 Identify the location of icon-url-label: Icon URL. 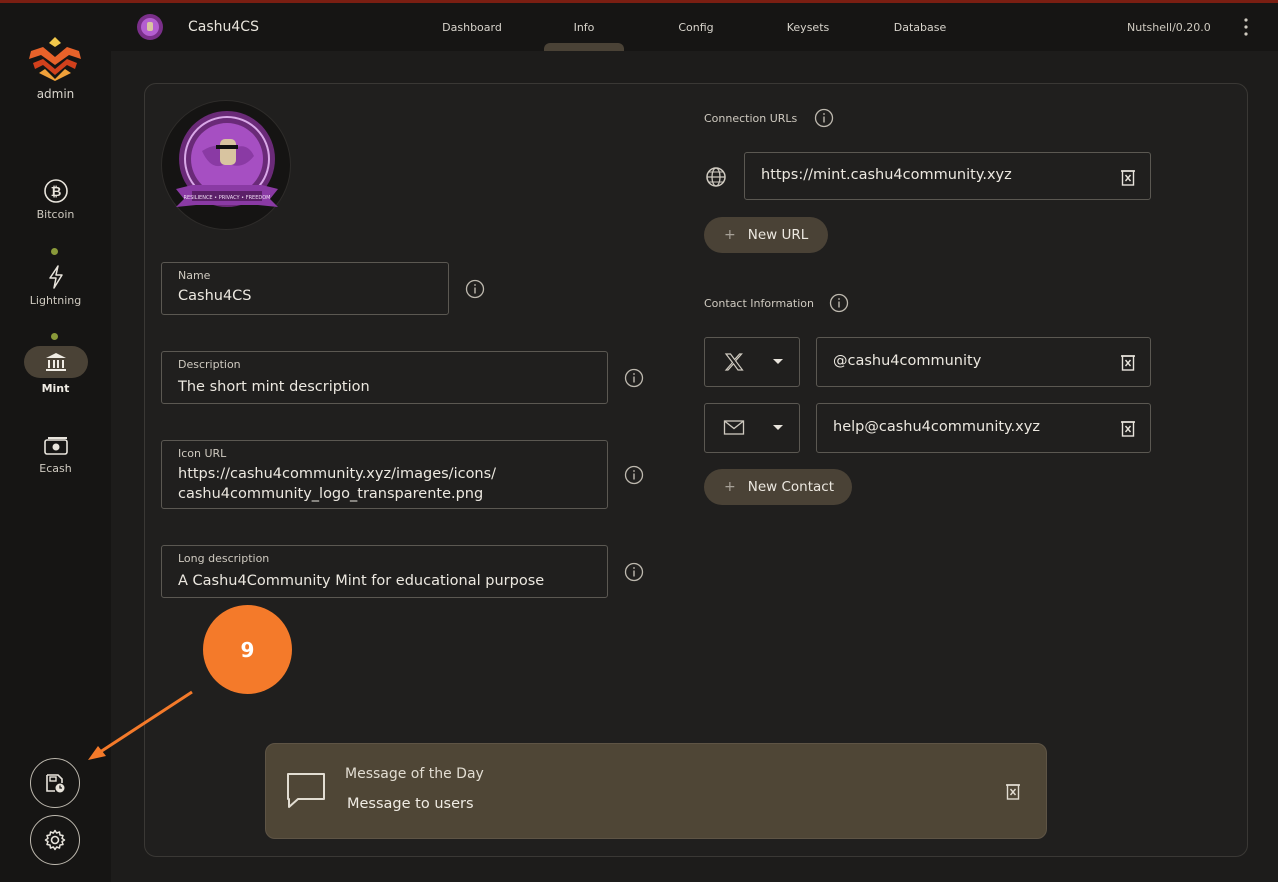
(202, 453).